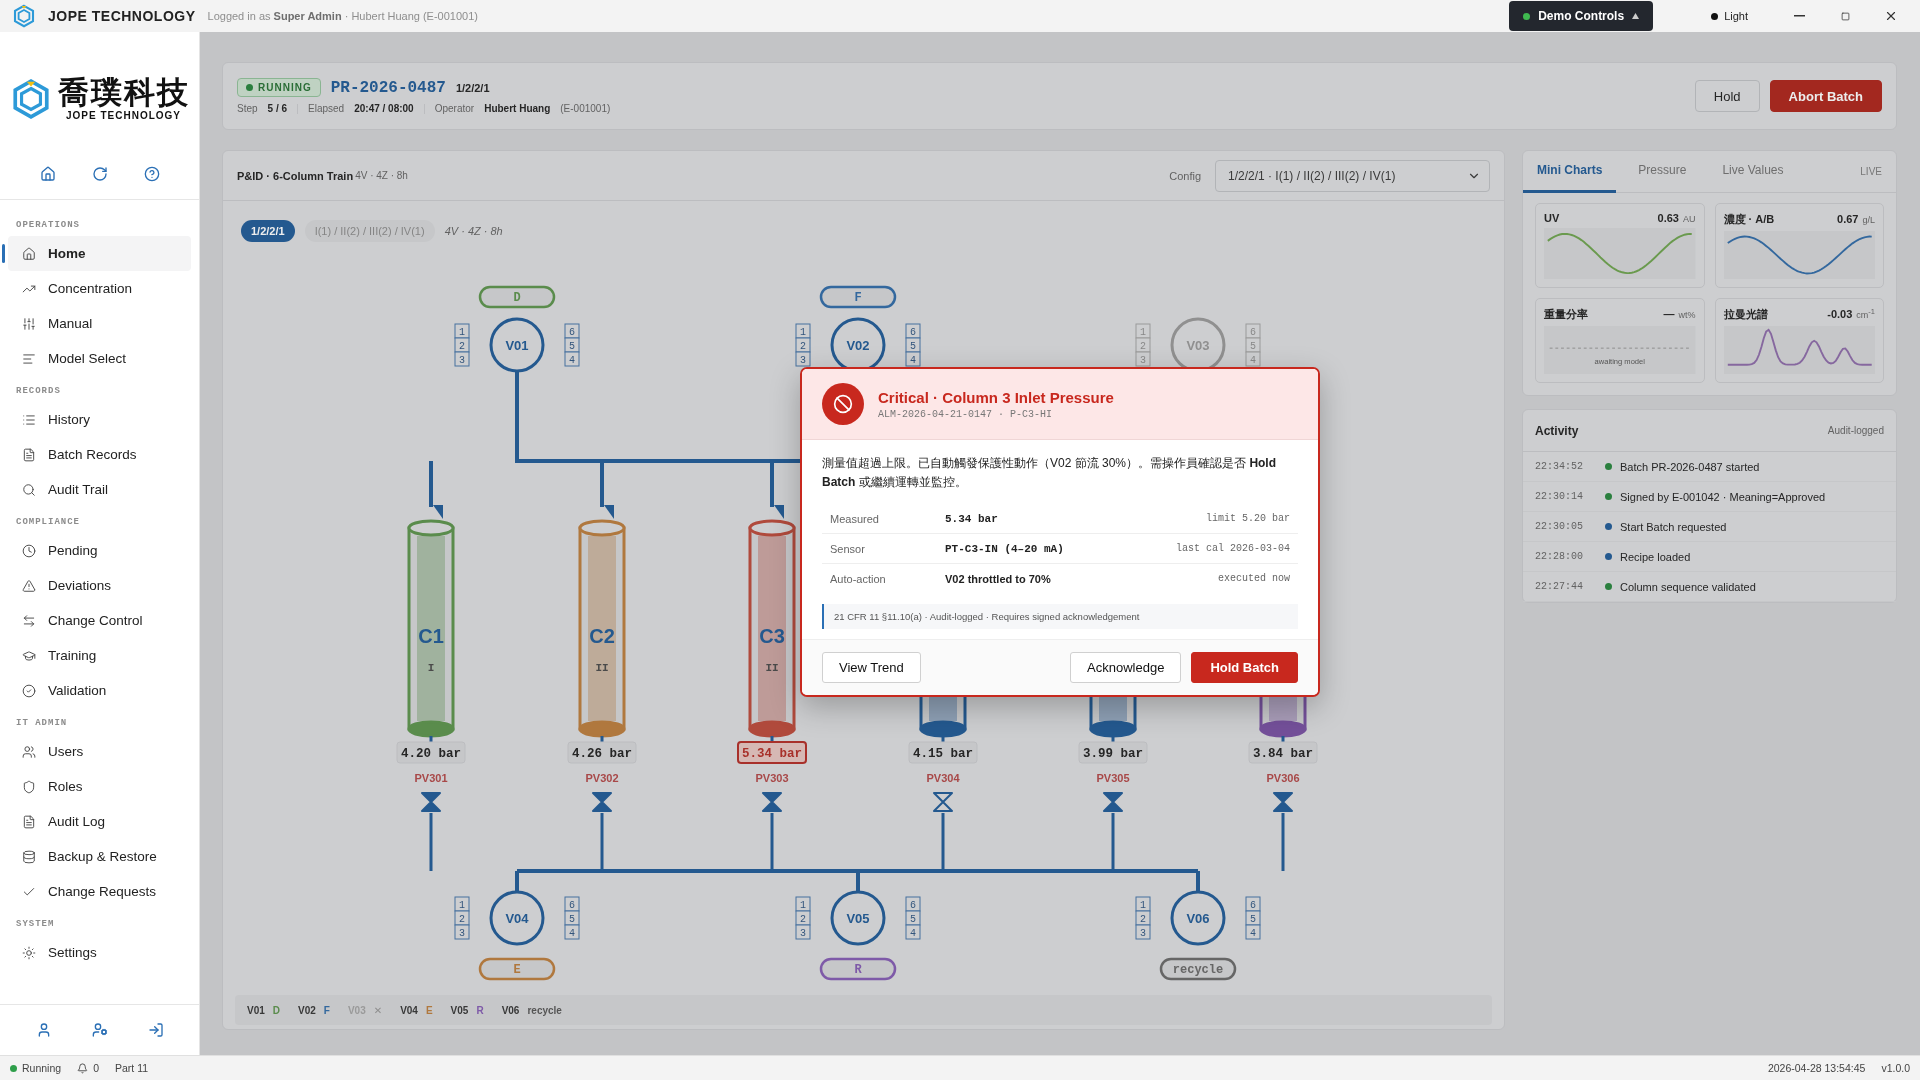 The image size is (1920, 1080). I want to click on alarm-message: 測量值超過上限。已自動觸發保護性動作（V02 節流 30%）。需操作員確認是否 Hold Batch 或繼續運轉並監控。, so click(1050, 473).